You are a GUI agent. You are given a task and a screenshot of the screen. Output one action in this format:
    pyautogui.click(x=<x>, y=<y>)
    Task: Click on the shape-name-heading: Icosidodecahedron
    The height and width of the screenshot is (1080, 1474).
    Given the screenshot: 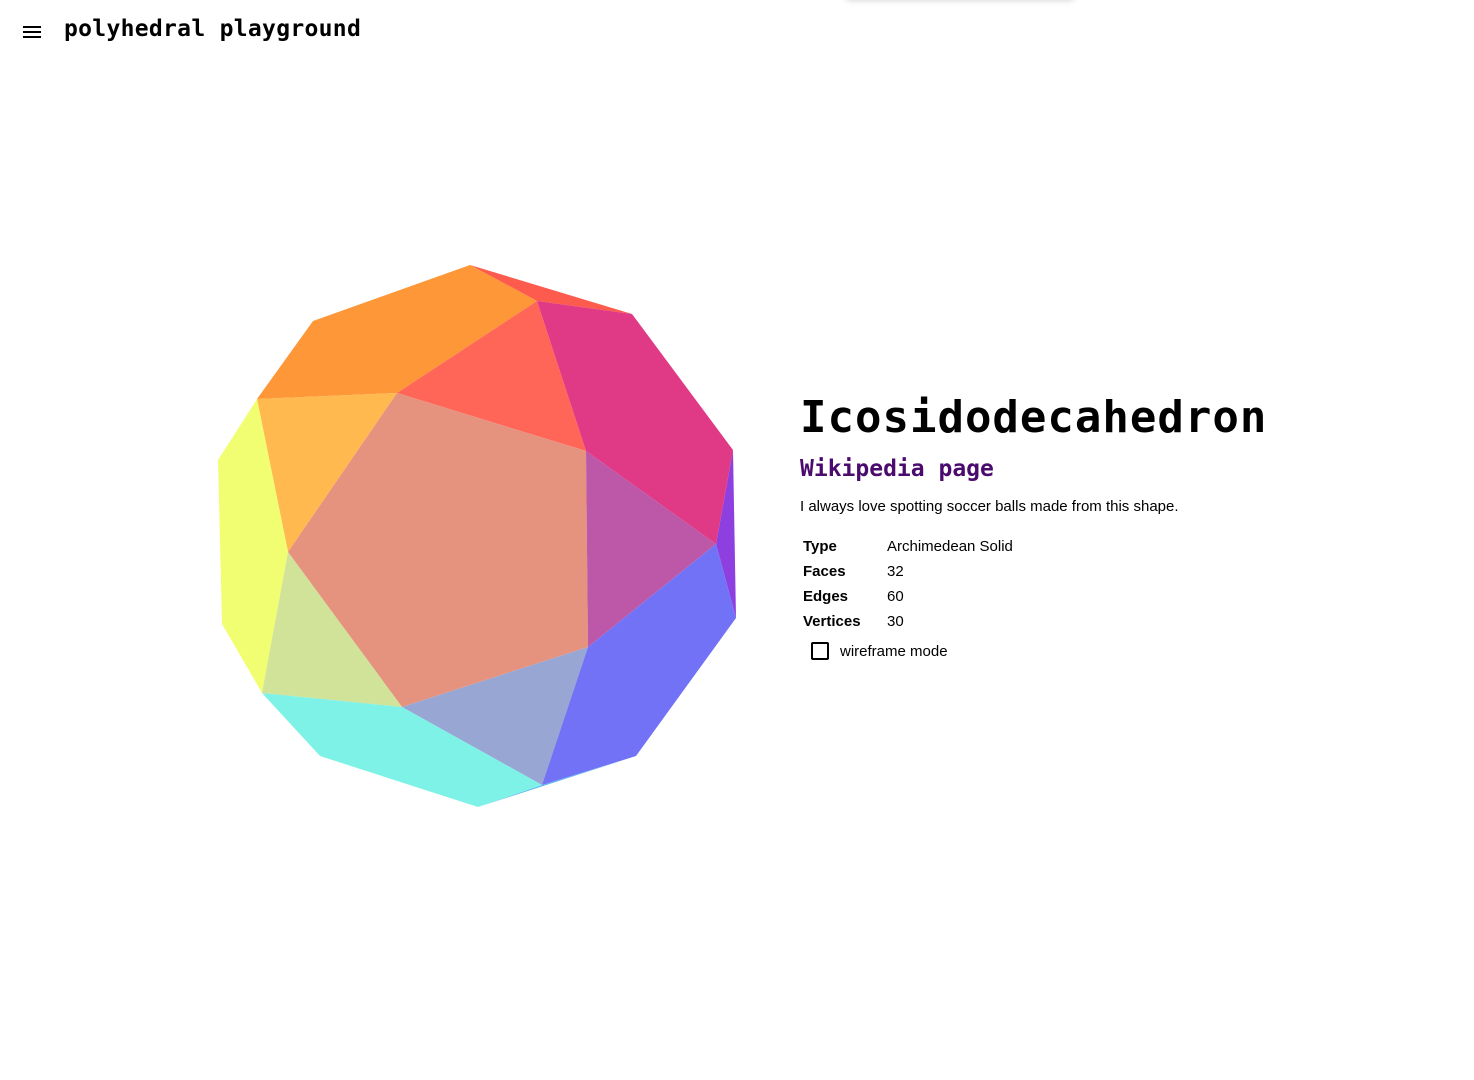 What is the action you would take?
    pyautogui.click(x=1034, y=417)
    